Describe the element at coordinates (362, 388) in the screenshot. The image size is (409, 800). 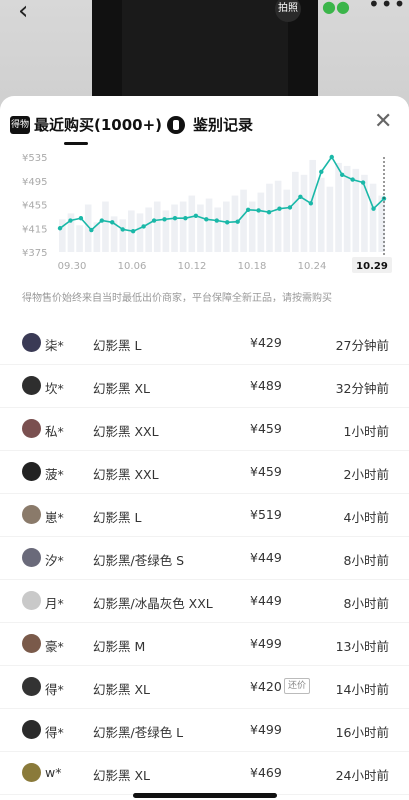
I see `time-ago: 32分钟前` at that location.